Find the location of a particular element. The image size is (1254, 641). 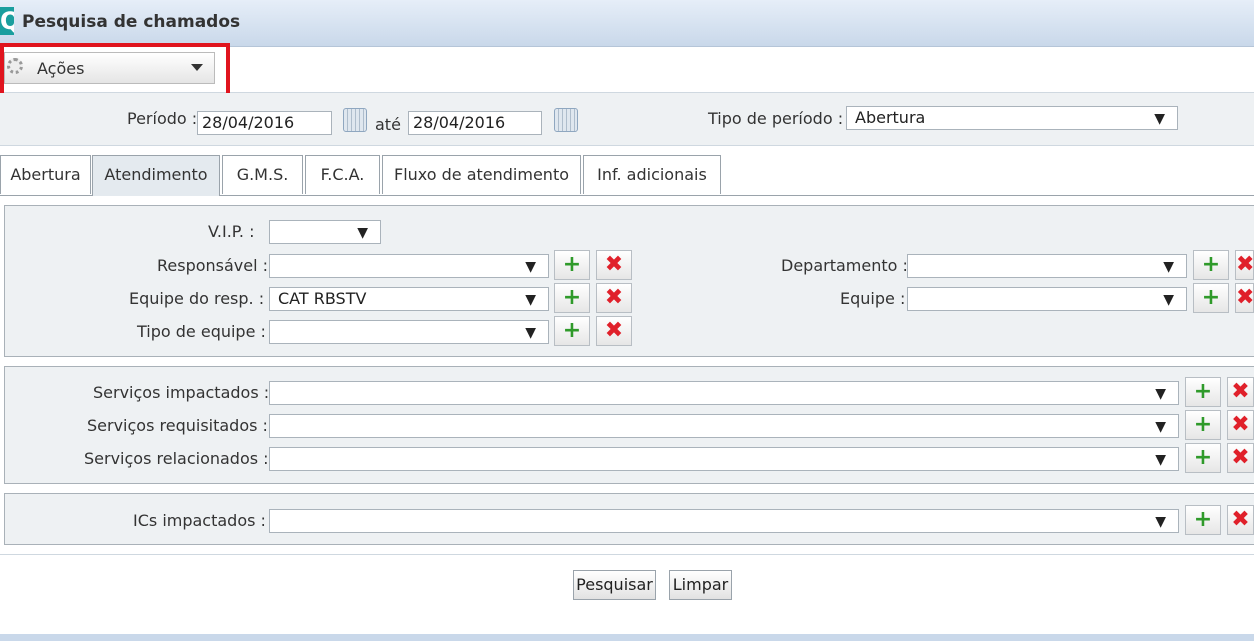

equipe-select: ▼ is located at coordinates (1047, 299).